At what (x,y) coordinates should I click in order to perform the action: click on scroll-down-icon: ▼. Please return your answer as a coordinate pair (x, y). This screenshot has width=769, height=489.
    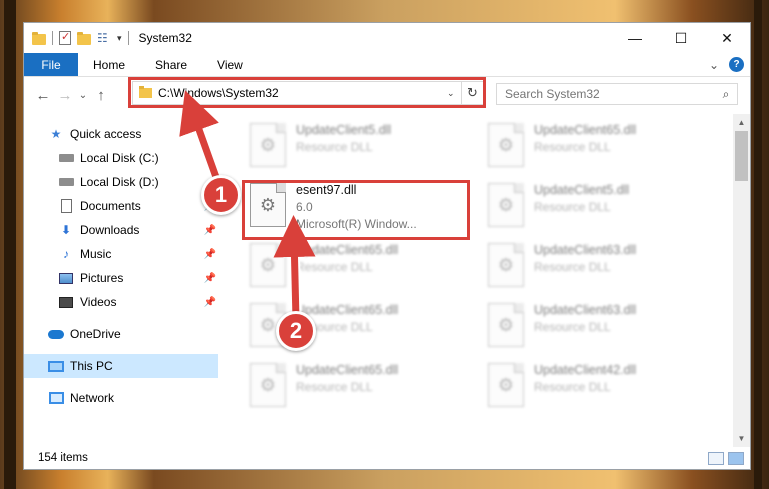
    Looking at the image, I should click on (741, 438).